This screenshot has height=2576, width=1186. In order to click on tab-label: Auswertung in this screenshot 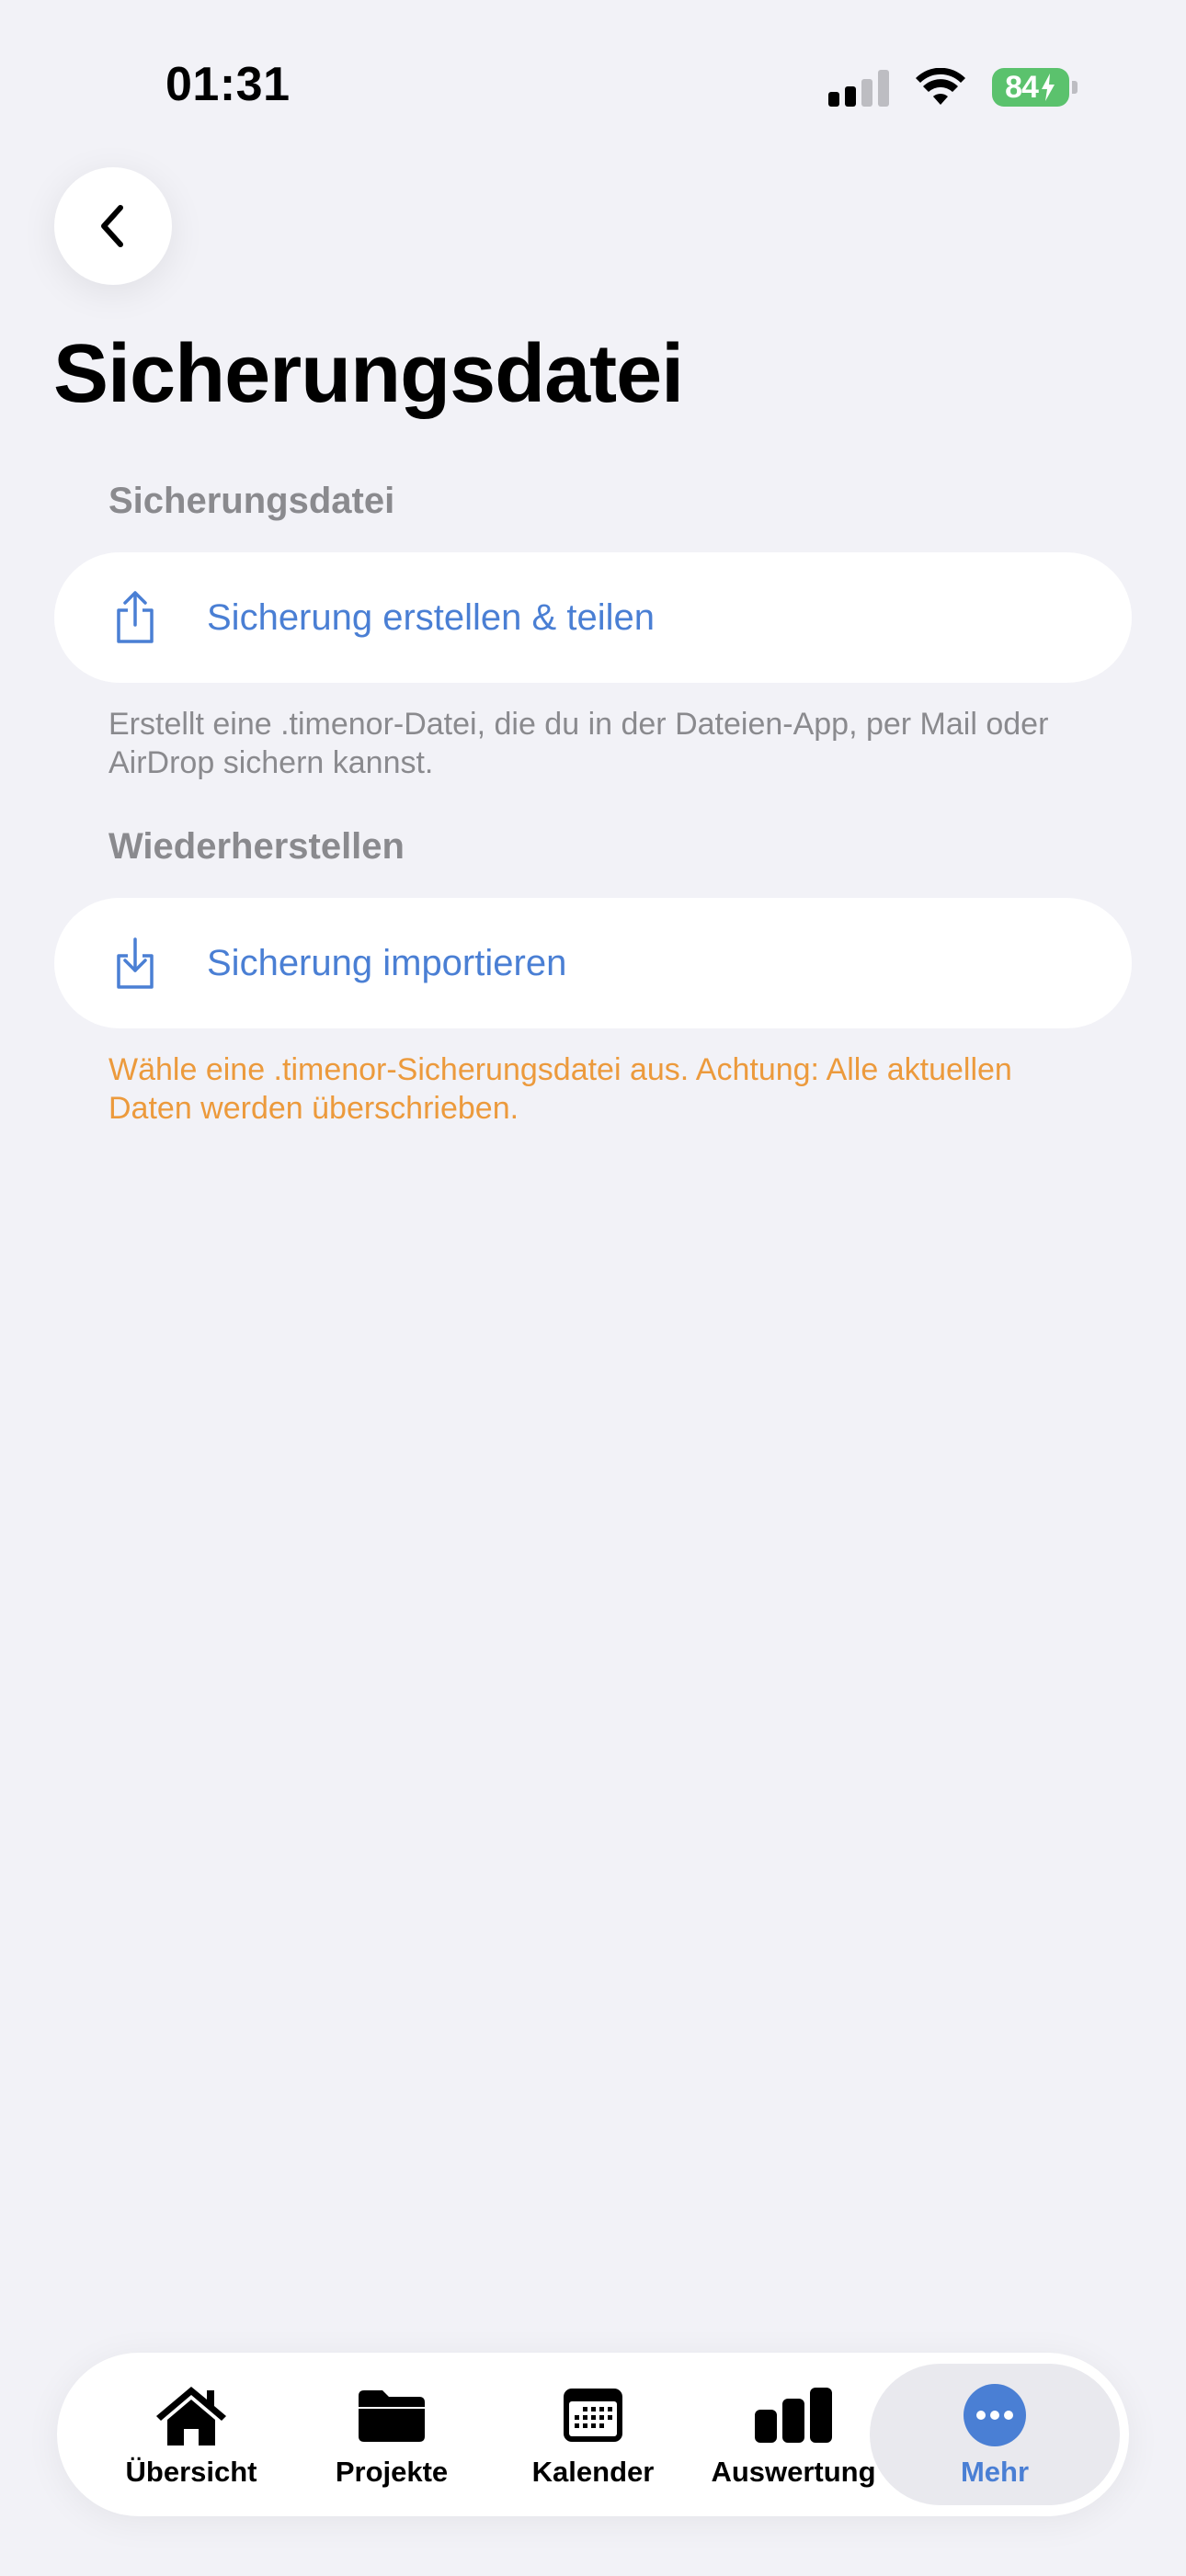, I will do `click(793, 2472)`.